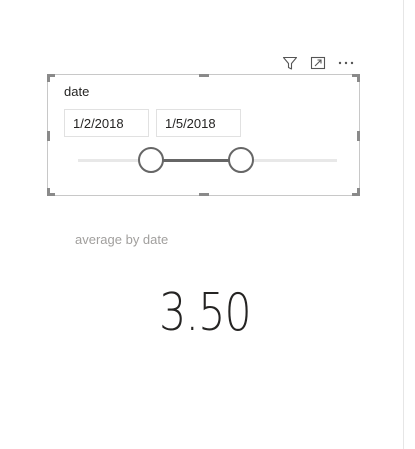  I want to click on slicer-title: date, so click(77, 91).